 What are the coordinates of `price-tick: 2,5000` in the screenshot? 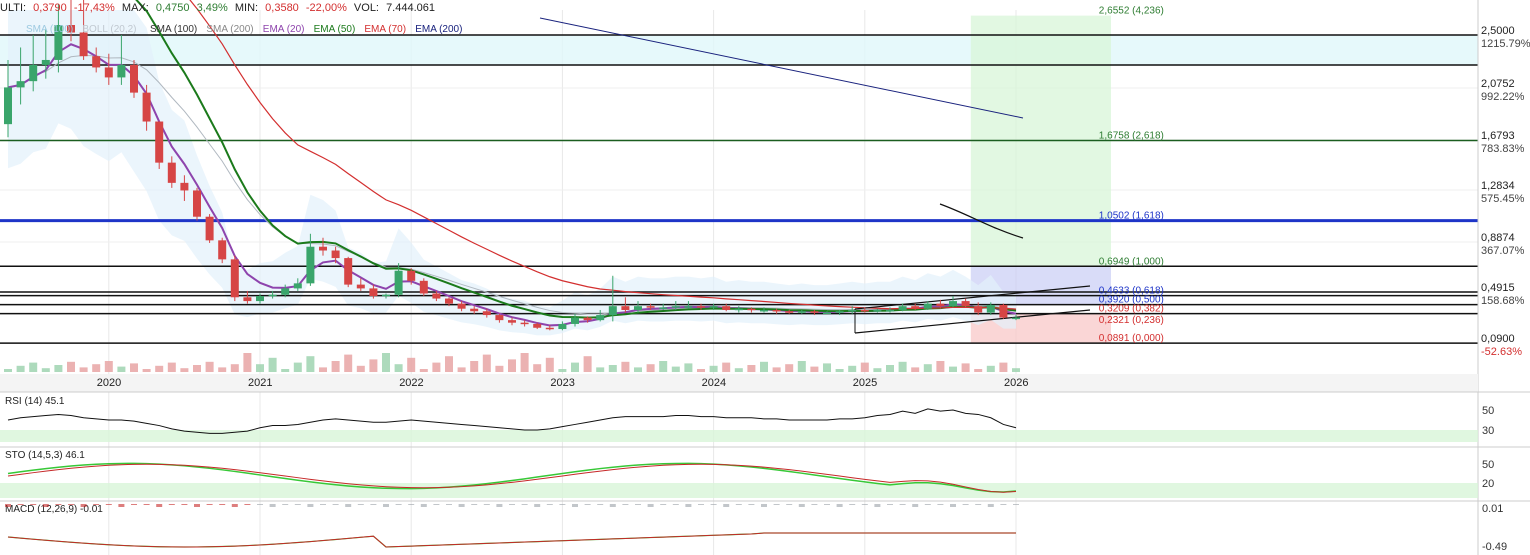 It's located at (1498, 31).